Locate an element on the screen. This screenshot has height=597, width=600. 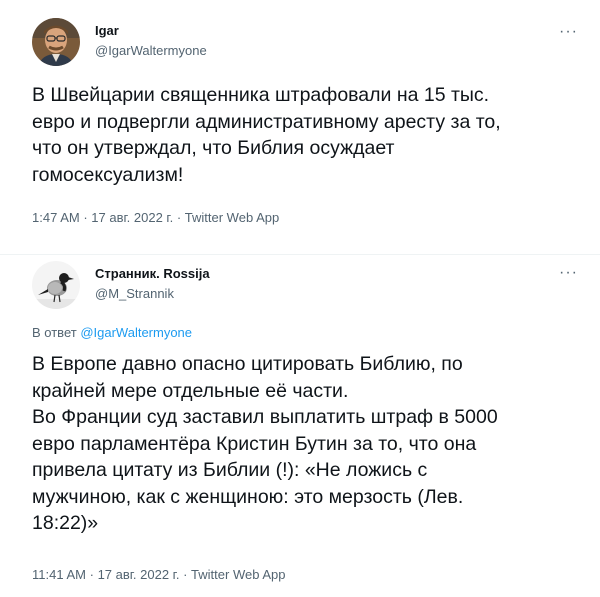
author-handle: @IgarWaltermyone is located at coordinates (151, 50).